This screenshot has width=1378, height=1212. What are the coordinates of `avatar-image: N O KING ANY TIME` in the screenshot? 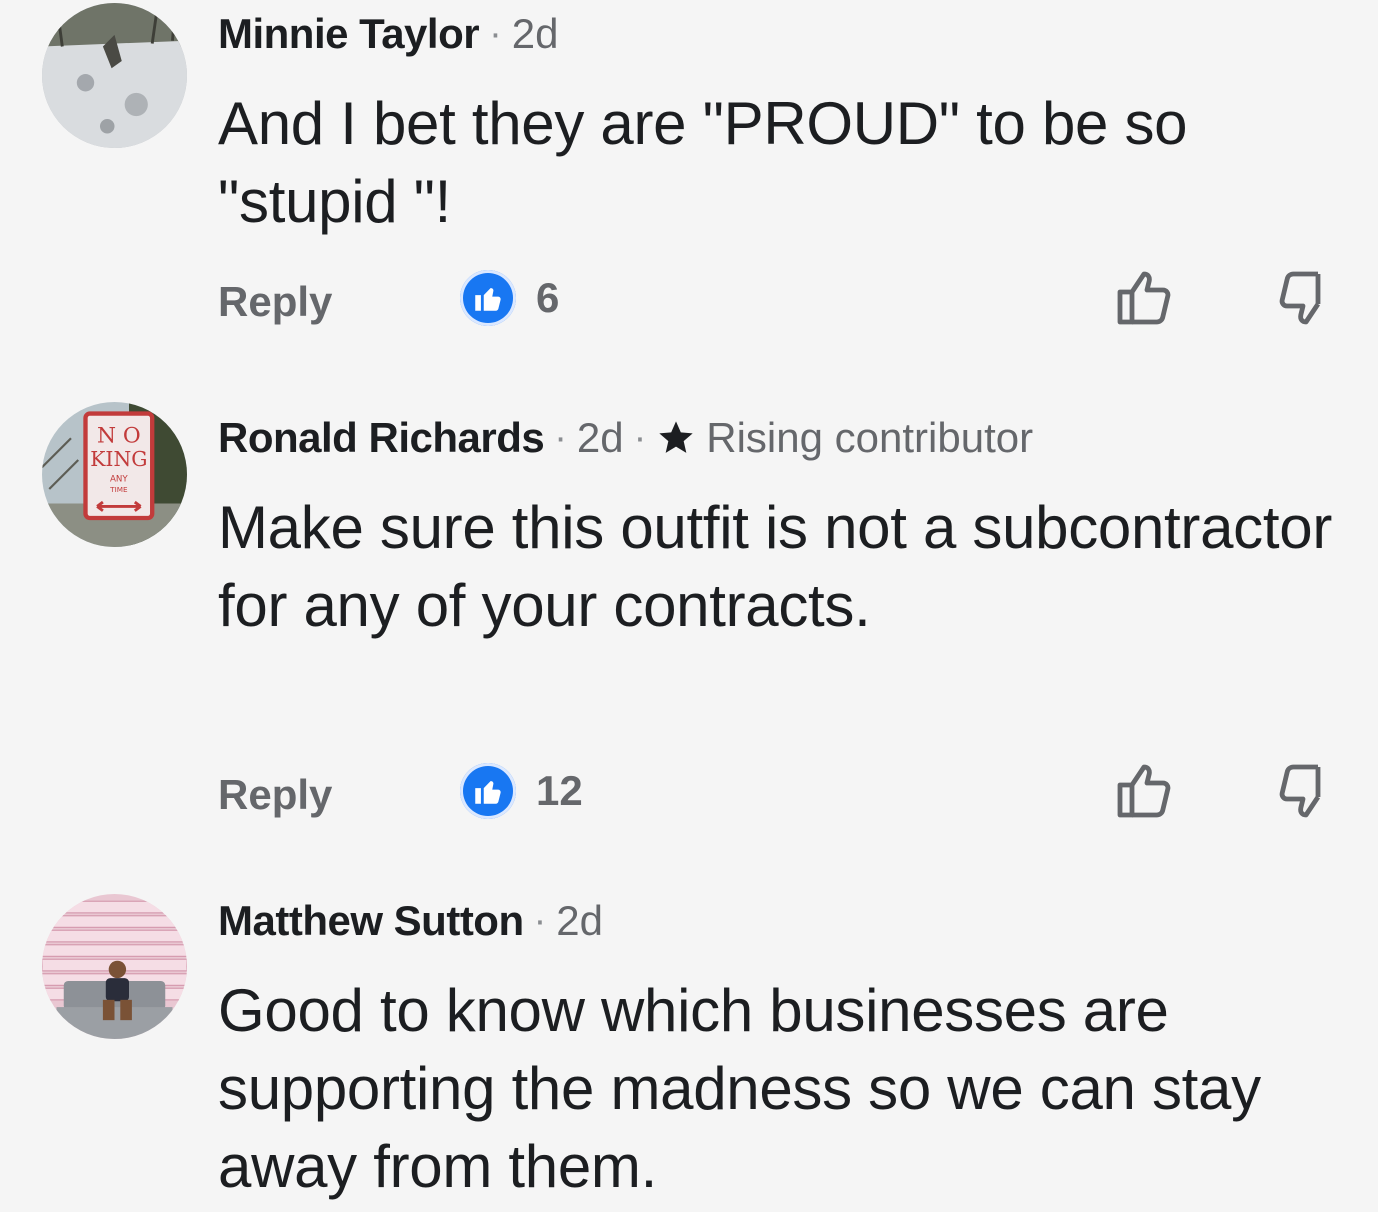 It's located at (114, 474).